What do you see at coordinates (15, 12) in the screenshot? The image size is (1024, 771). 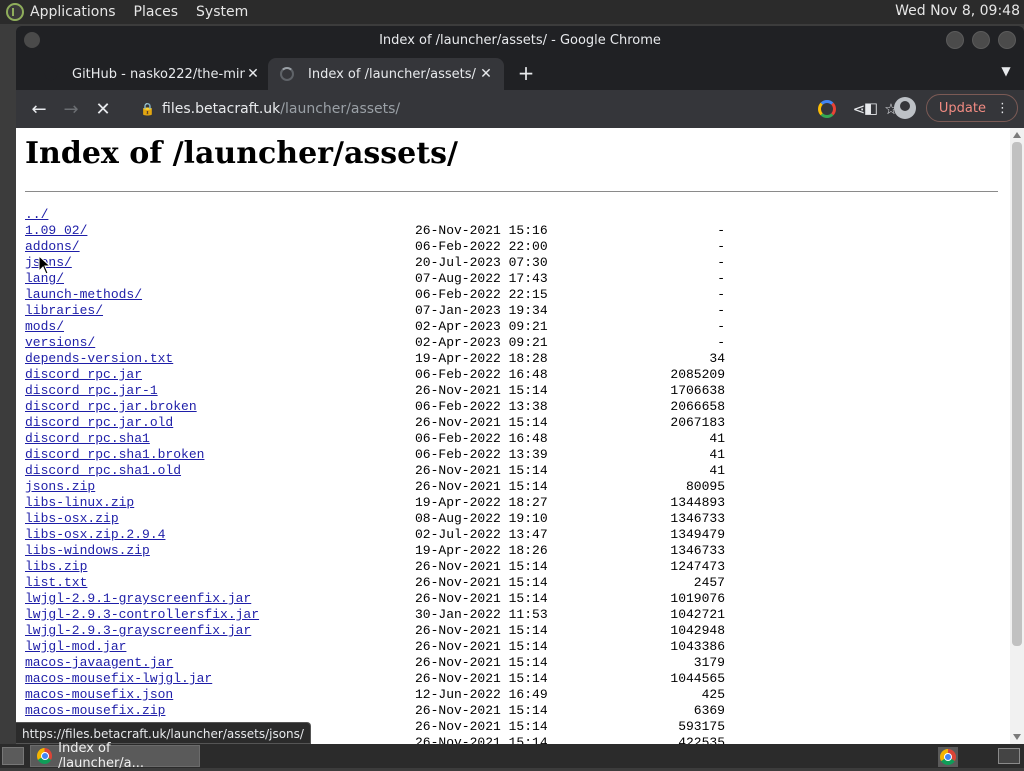 I see `distro-logo-icon` at bounding box center [15, 12].